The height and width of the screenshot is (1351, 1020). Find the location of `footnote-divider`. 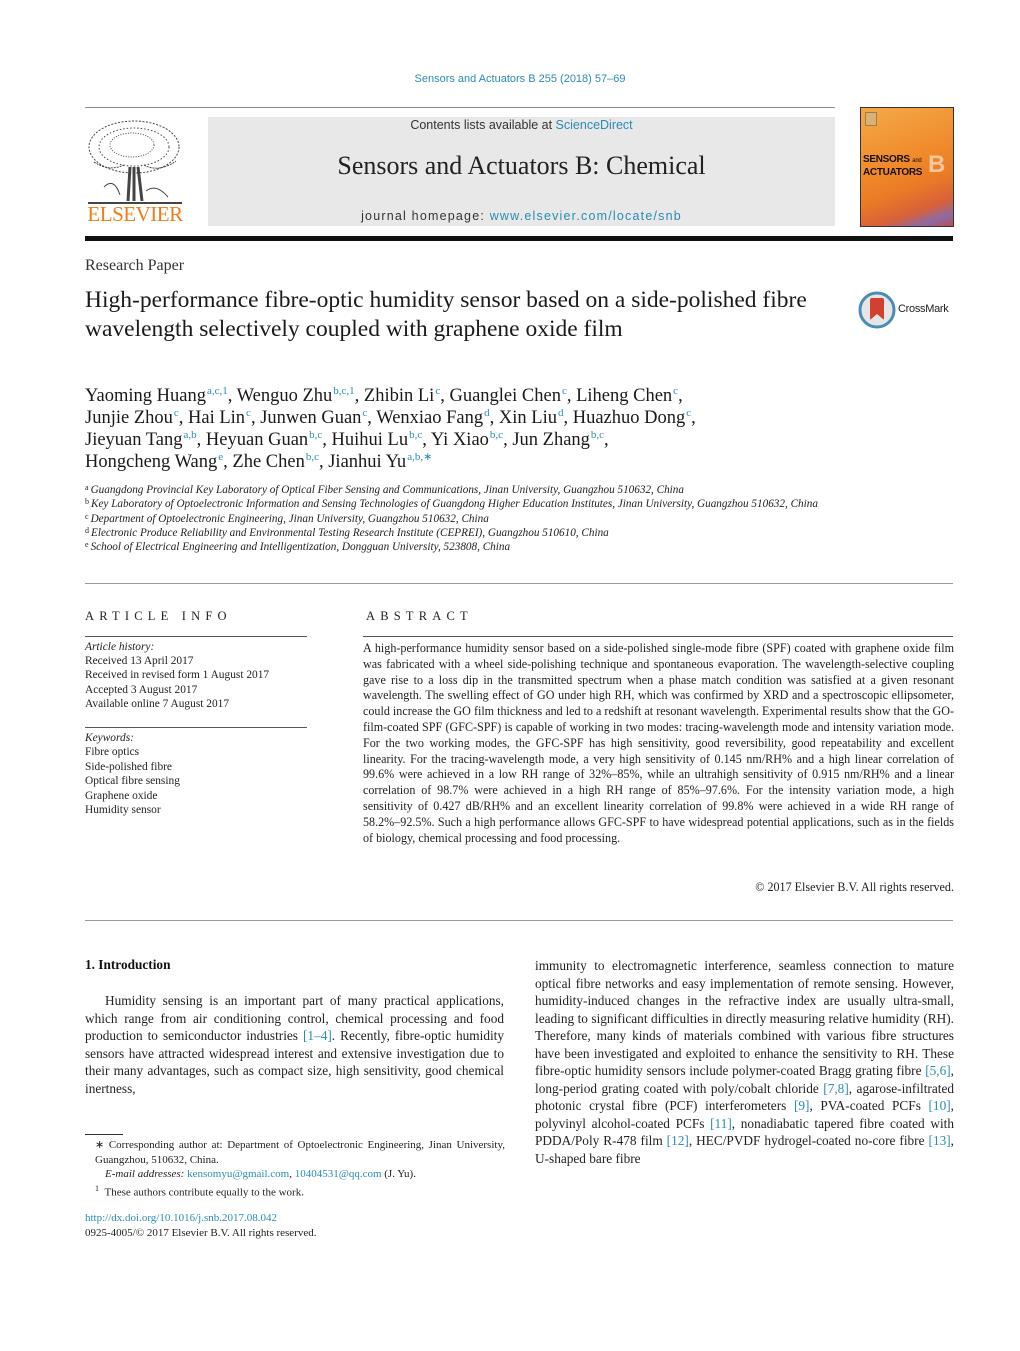

footnote-divider is located at coordinates (104, 1134).